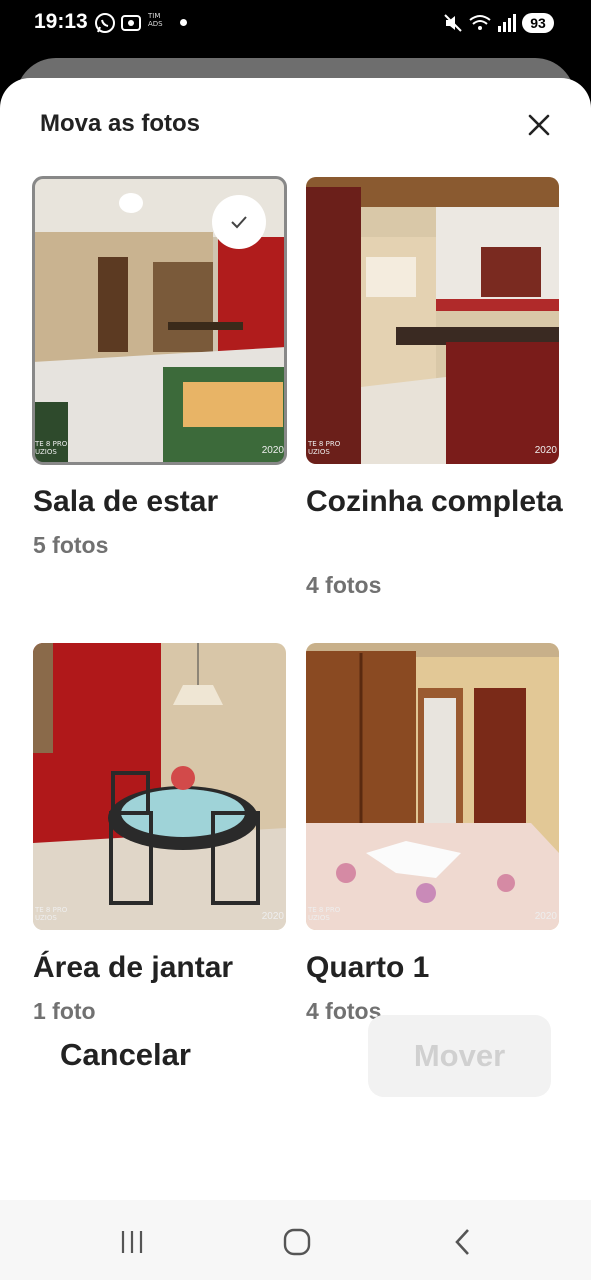  I want to click on back-icon, so click(462, 1242).